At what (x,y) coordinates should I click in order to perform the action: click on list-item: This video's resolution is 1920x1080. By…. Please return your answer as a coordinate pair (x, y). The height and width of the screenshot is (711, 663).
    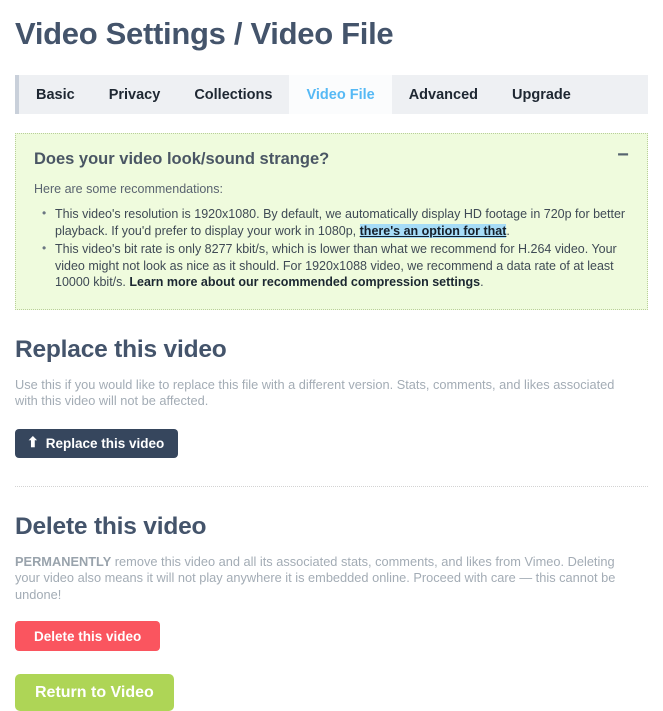
    Looking at the image, I should click on (342, 222).